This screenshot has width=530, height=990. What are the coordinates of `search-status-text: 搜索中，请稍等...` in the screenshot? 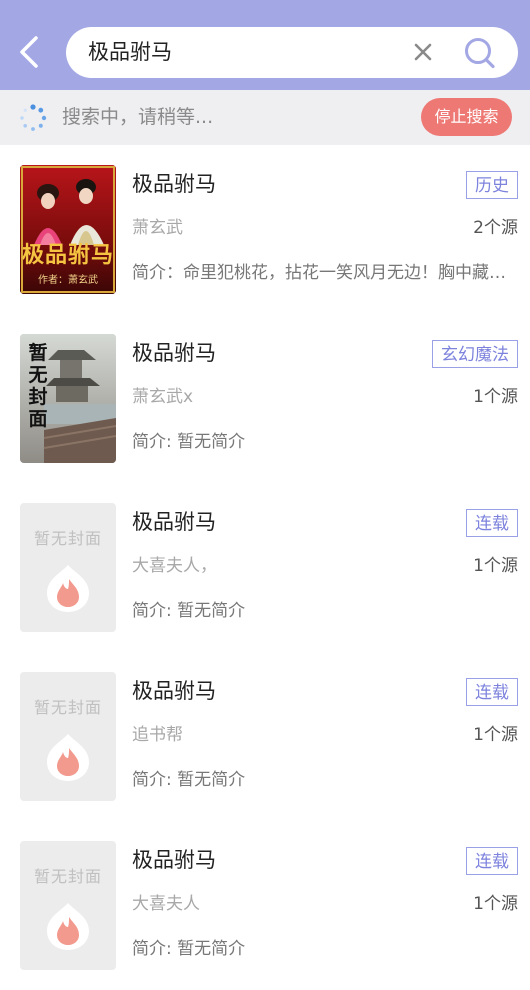 It's located at (138, 117).